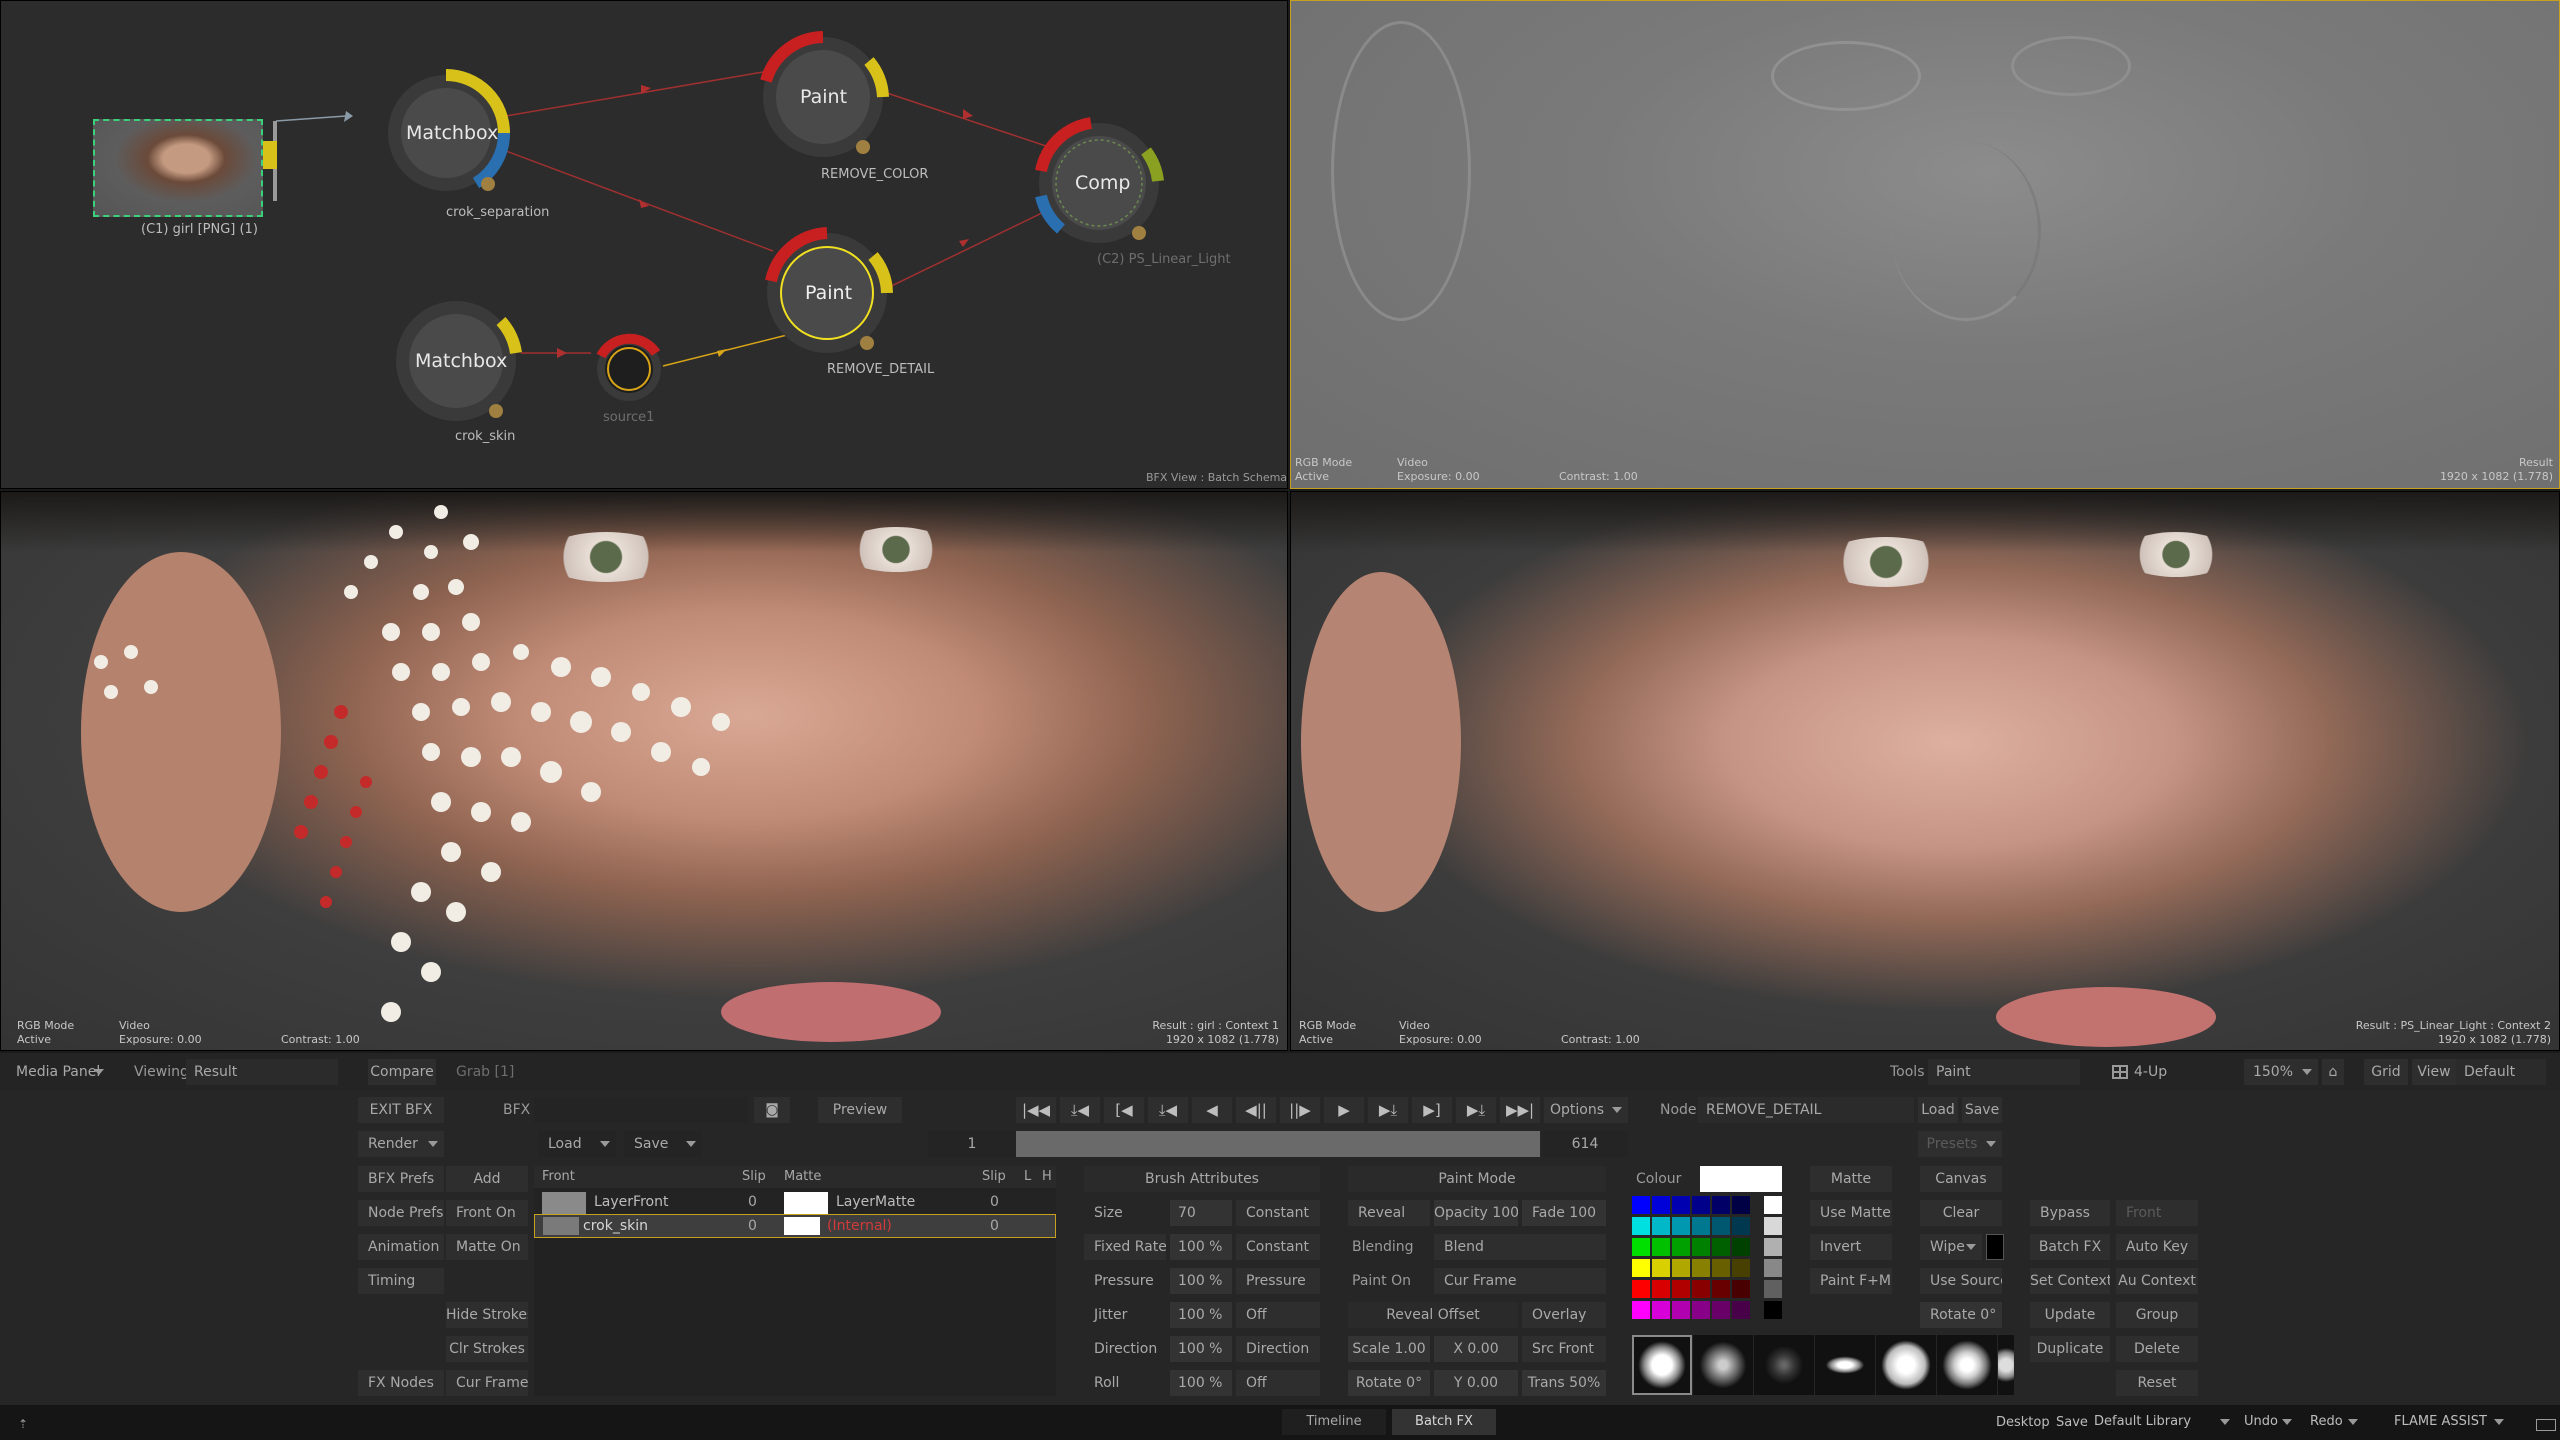  Describe the element at coordinates (2070, 1281) in the screenshot. I see `set-context-button: Set Context` at that location.